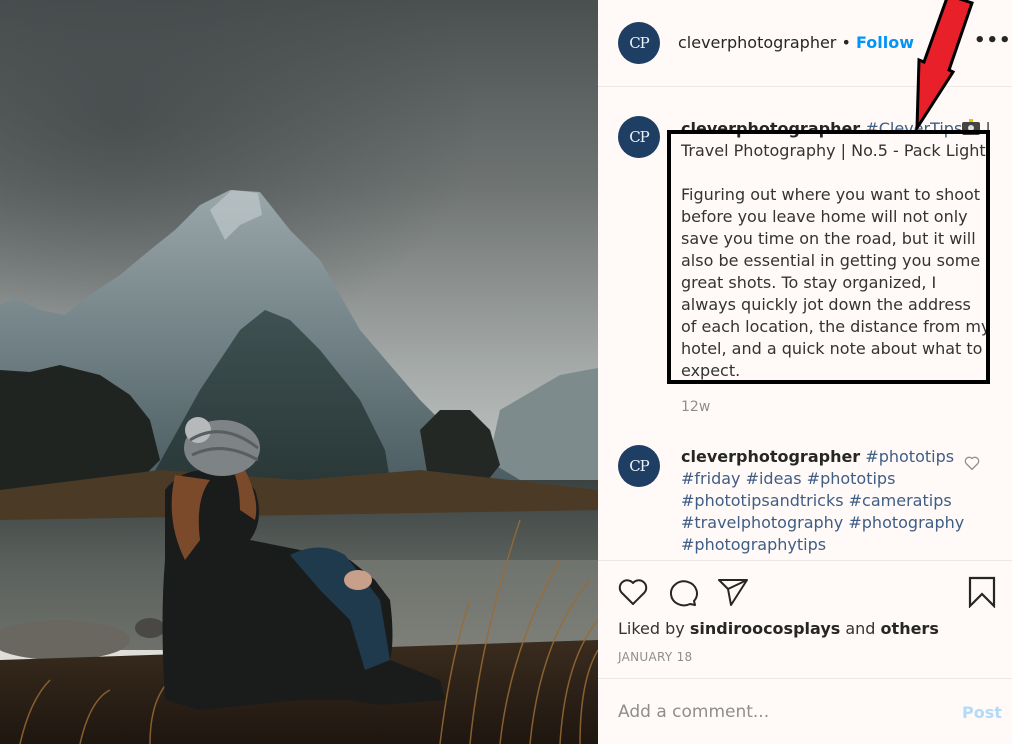 This screenshot has width=1012, height=744. What do you see at coordinates (993, 40) in the screenshot?
I see `more-horizontal-icon: •••` at bounding box center [993, 40].